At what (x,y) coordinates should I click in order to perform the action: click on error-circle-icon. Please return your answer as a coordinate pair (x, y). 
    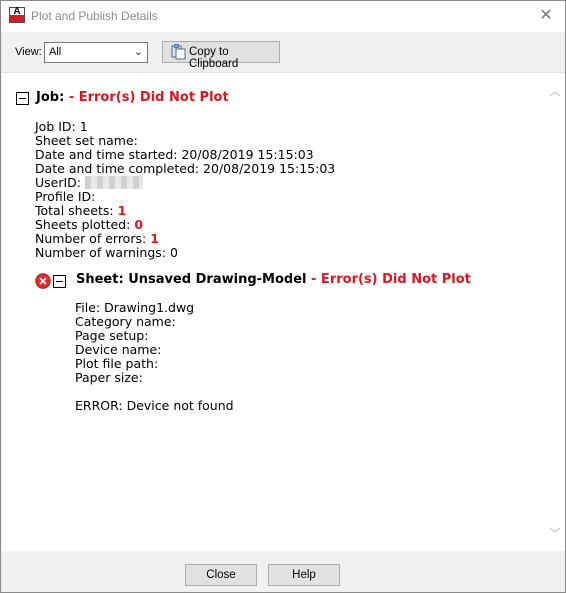
    Looking at the image, I should click on (43, 281).